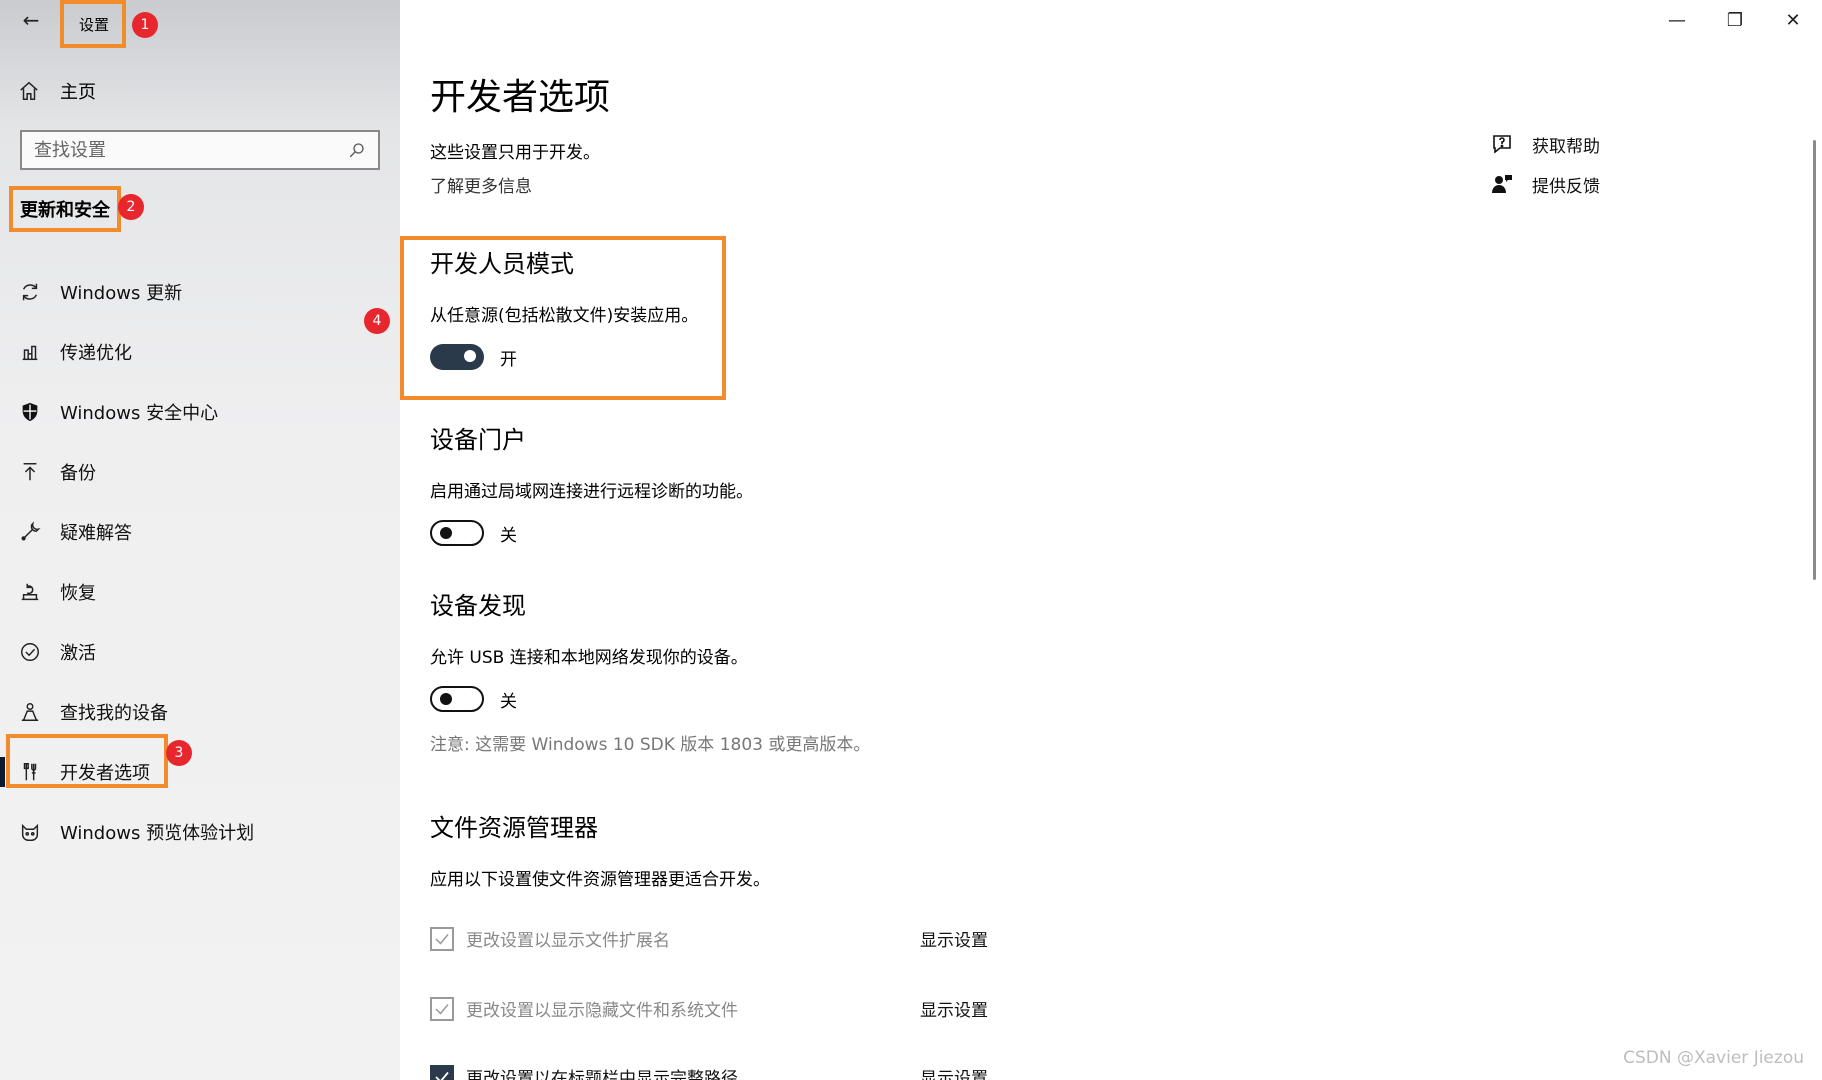  I want to click on section-title: 更新和安全, so click(65, 210).